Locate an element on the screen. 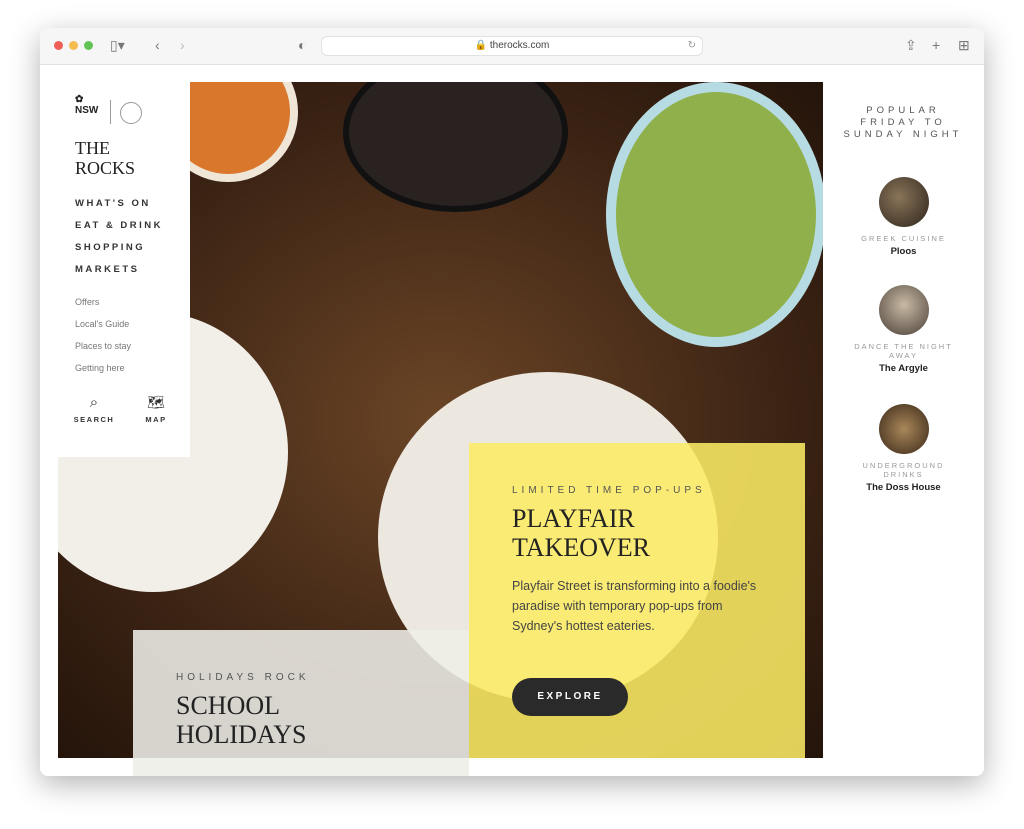 This screenshot has height=829, width=1024. venue-card: DANCE THE NIGHT AWAY The Argyle is located at coordinates (903, 329).